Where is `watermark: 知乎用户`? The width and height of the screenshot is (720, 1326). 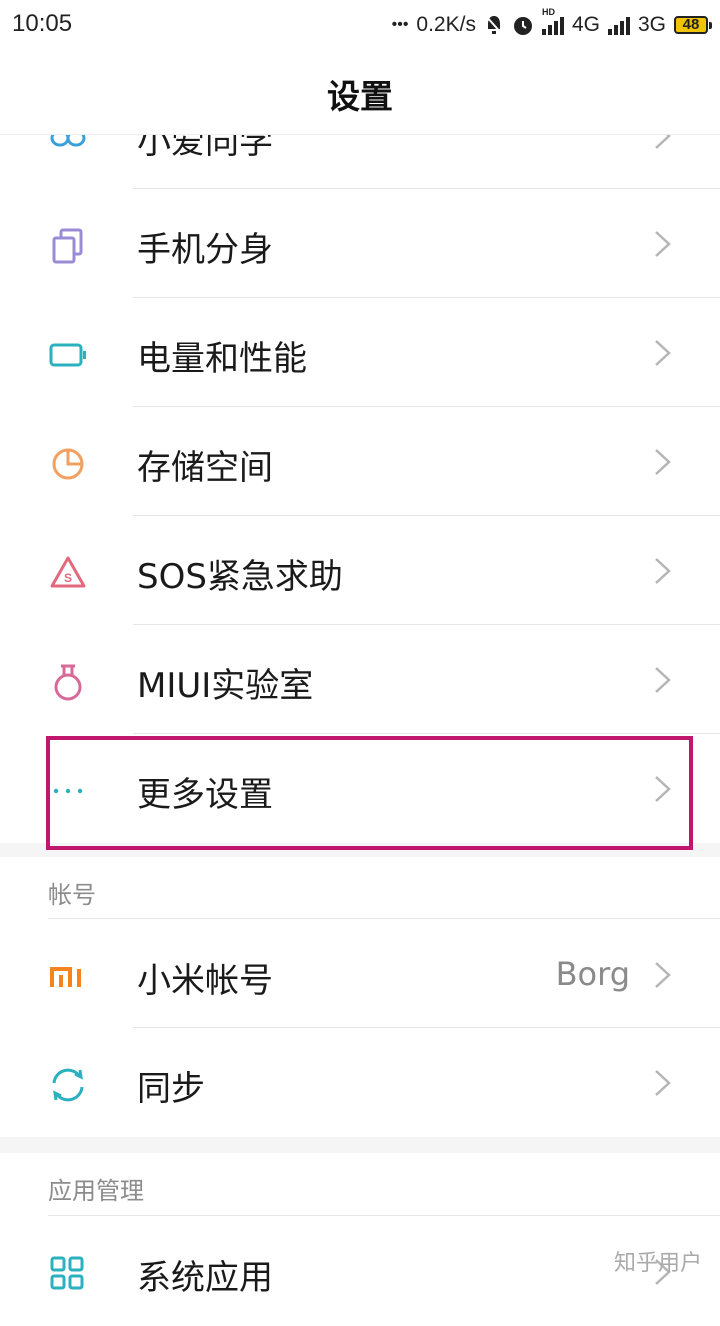
watermark: 知乎用户 is located at coordinates (657, 1263).